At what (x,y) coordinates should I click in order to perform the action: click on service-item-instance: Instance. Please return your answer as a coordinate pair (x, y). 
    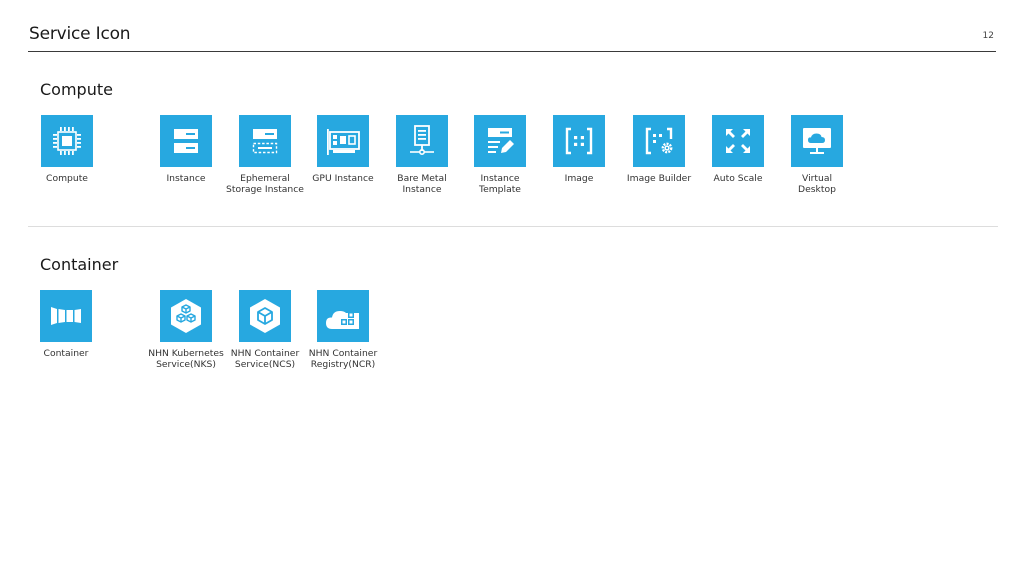
    Looking at the image, I should click on (186, 149).